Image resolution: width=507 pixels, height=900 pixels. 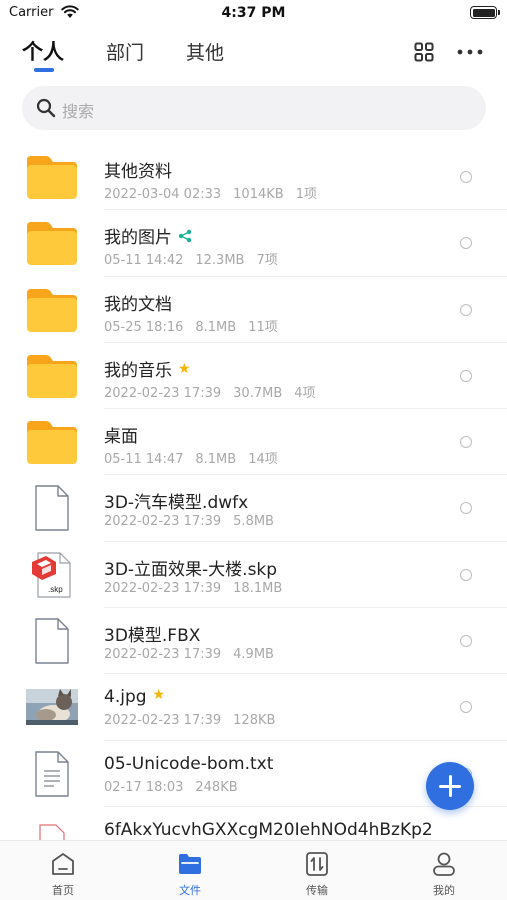 What do you see at coordinates (305, 393) in the screenshot?
I see `file-meta-item: 4项` at bounding box center [305, 393].